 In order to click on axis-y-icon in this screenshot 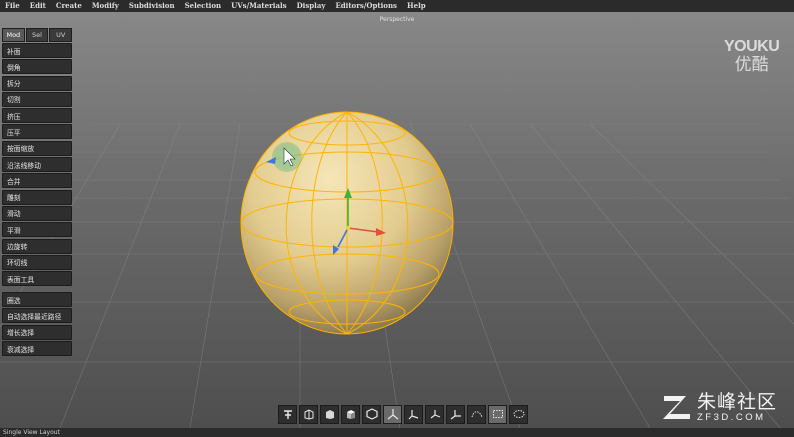, I will do `click(392, 414)`.